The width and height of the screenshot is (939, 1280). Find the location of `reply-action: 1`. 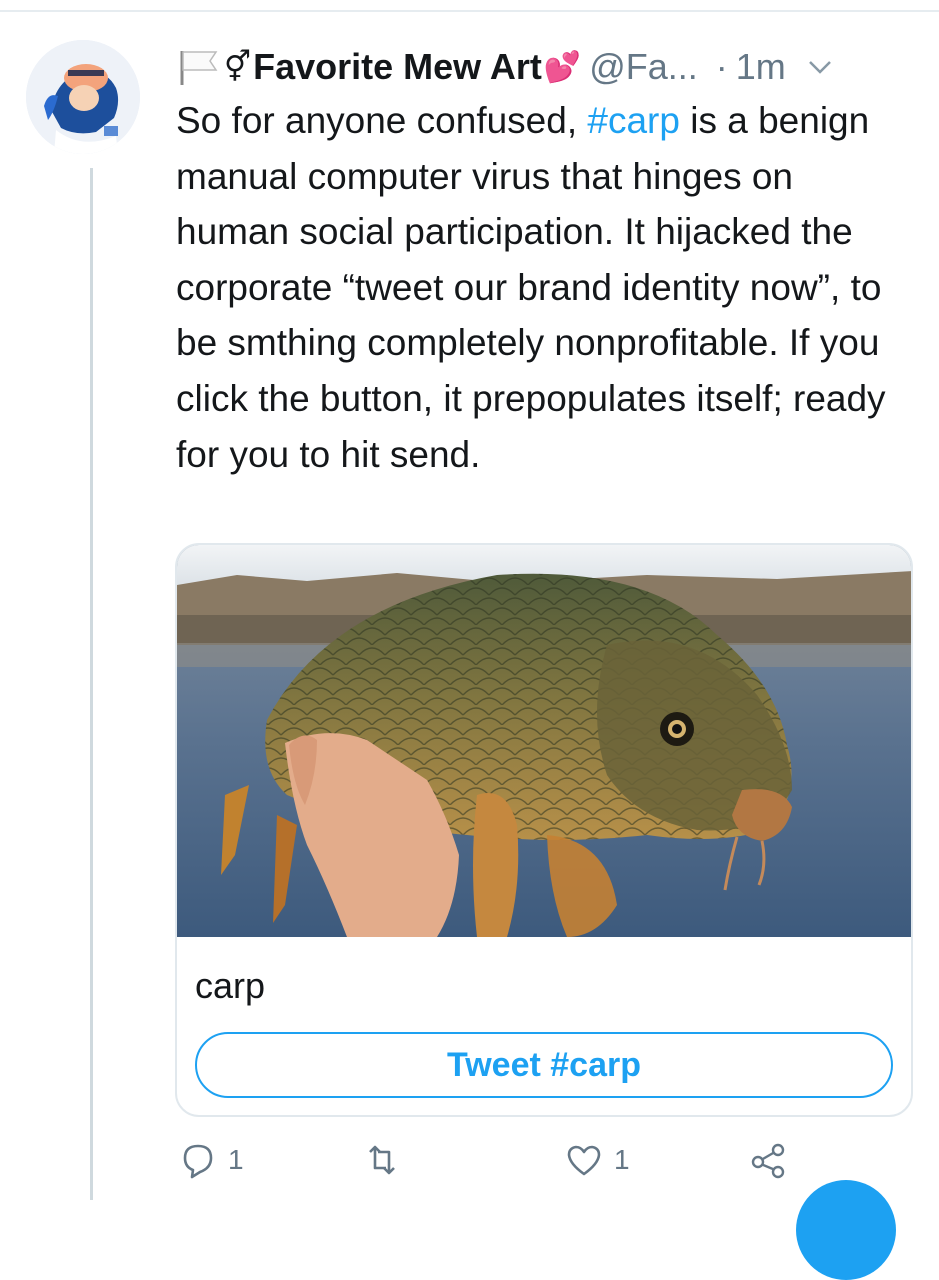

reply-action: 1 is located at coordinates (211, 1160).